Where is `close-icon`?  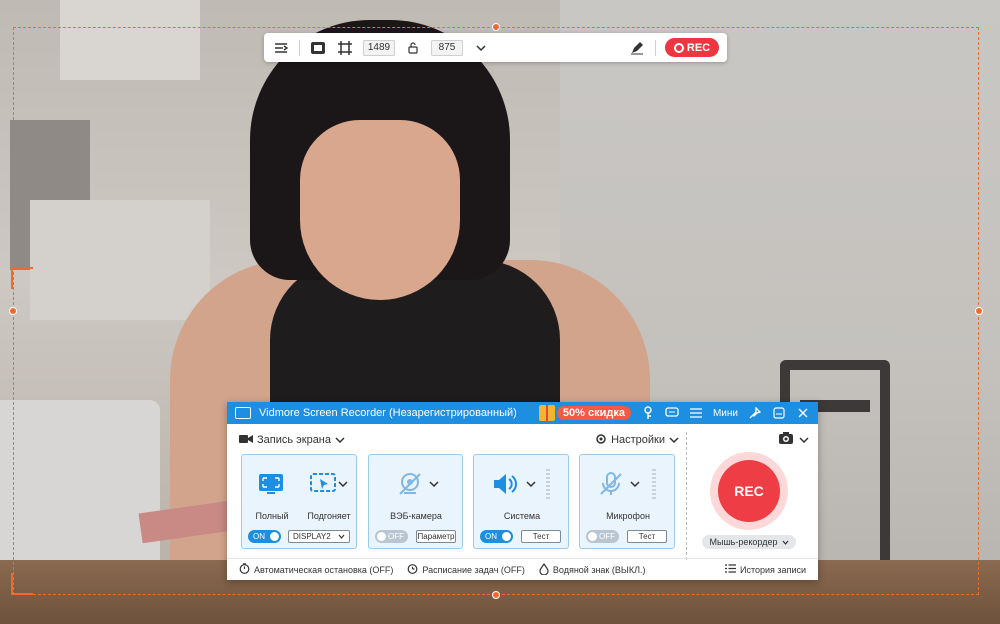 close-icon is located at coordinates (803, 413).